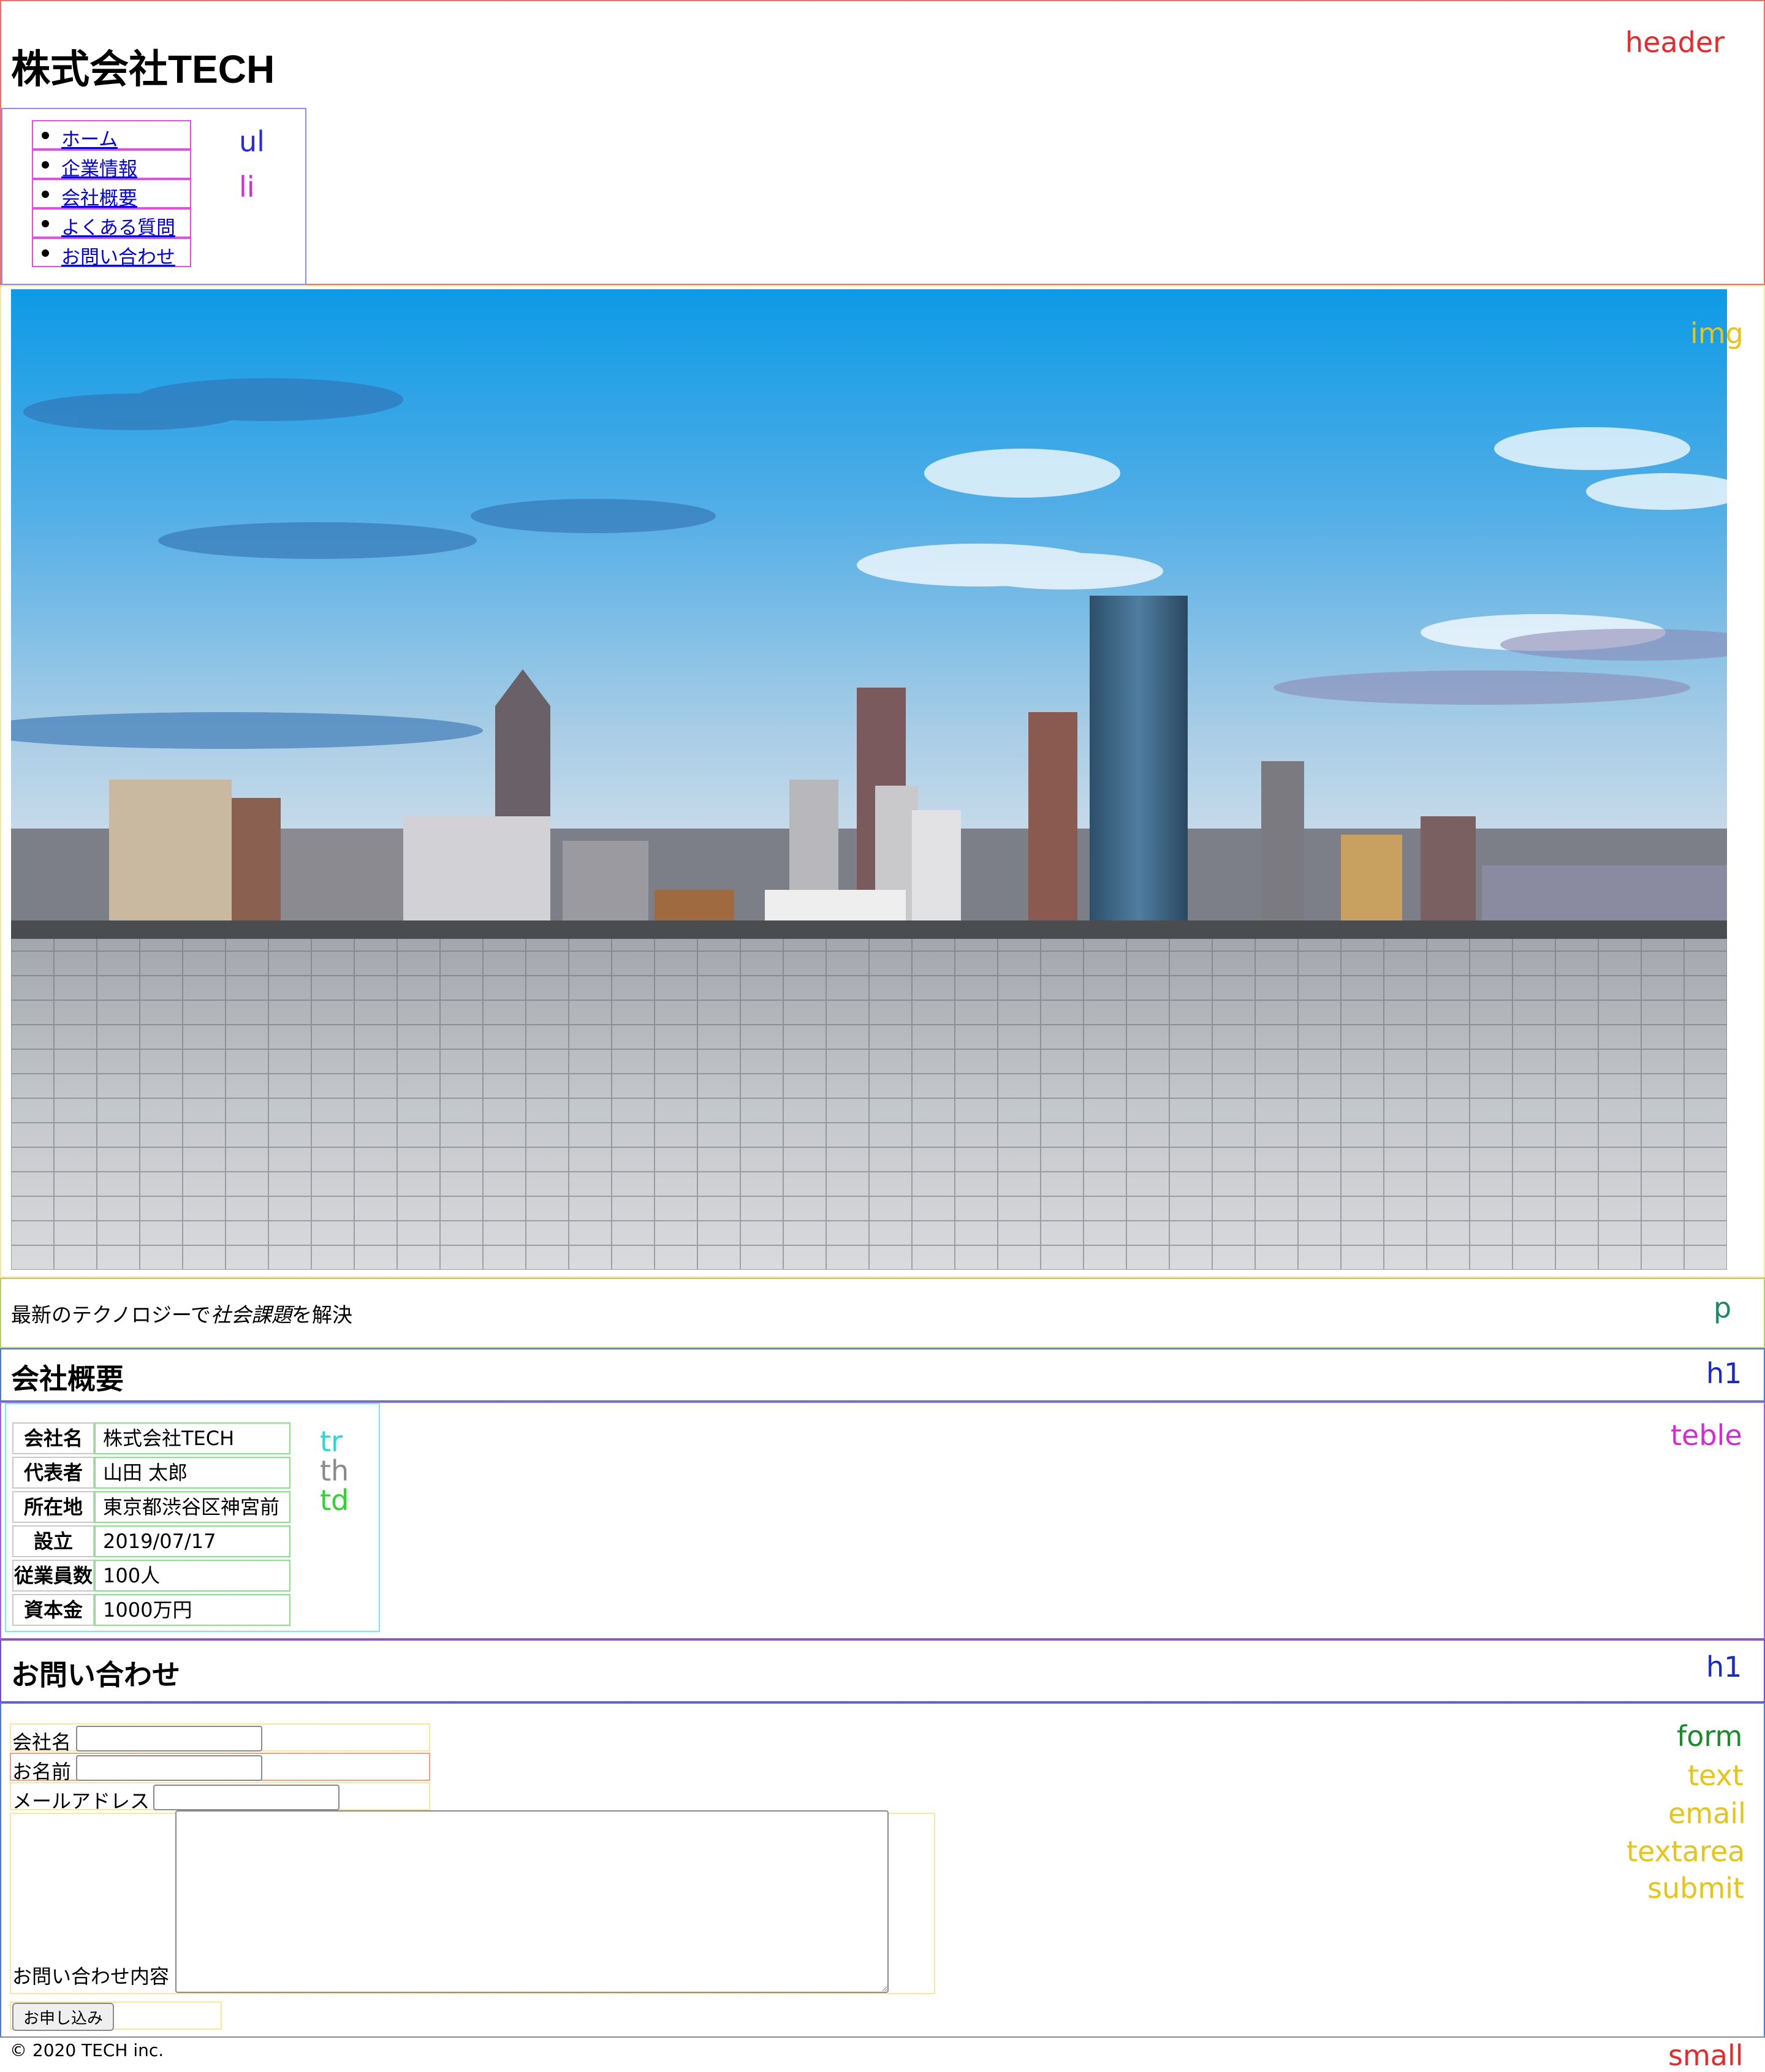 This screenshot has height=2072, width=1765. Describe the element at coordinates (87, 2050) in the screenshot. I see `copyright-text: © 2020 TECH inc.` at that location.